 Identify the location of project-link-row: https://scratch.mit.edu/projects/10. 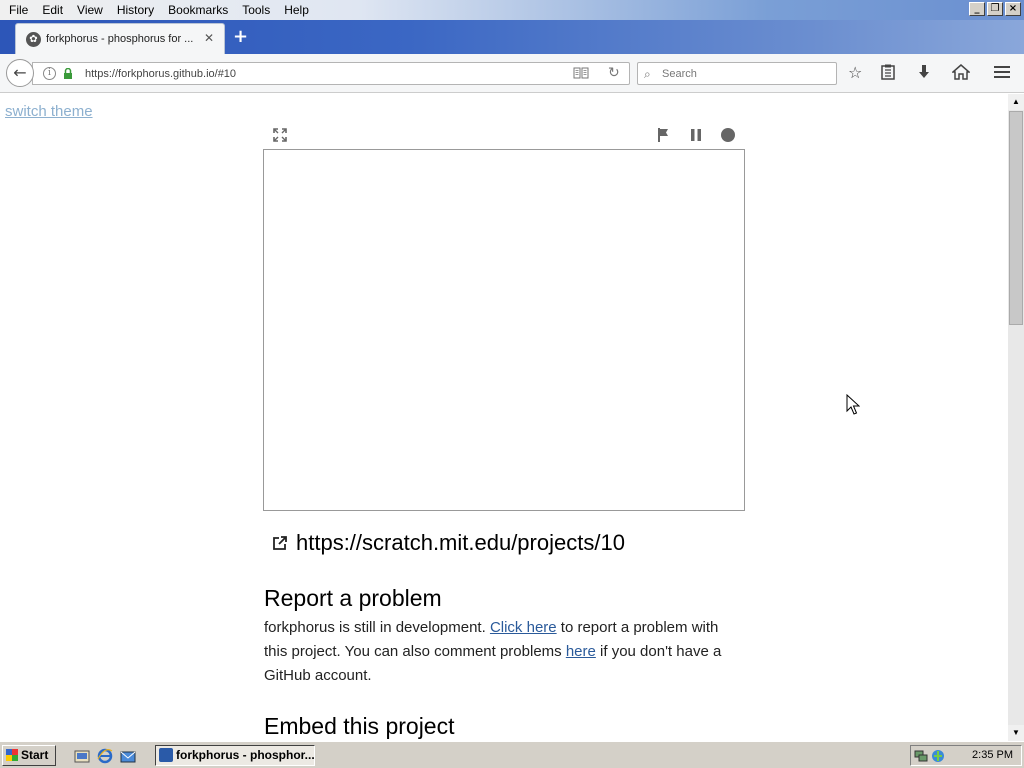
(448, 543).